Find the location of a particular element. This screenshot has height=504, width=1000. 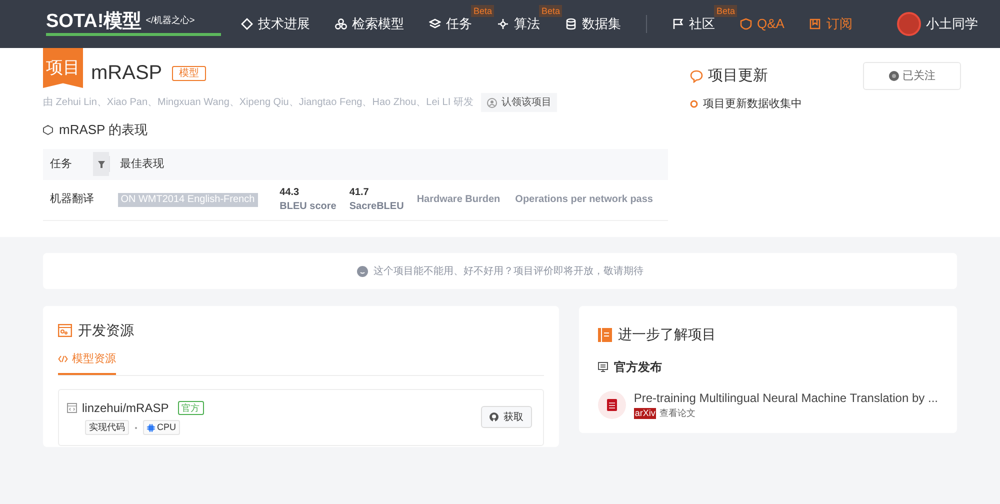

notice-text: 这个项目能不能用、好不好用？项目评价即将开放，敬请期待 is located at coordinates (509, 271).